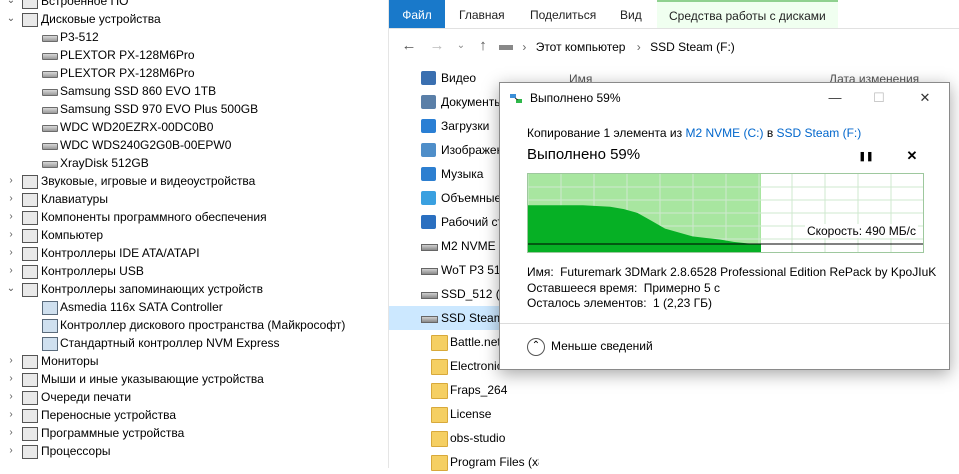 This screenshot has height=474, width=959. Describe the element at coordinates (482, 14) in the screenshot. I see `ribbon-tab: Главная` at that location.